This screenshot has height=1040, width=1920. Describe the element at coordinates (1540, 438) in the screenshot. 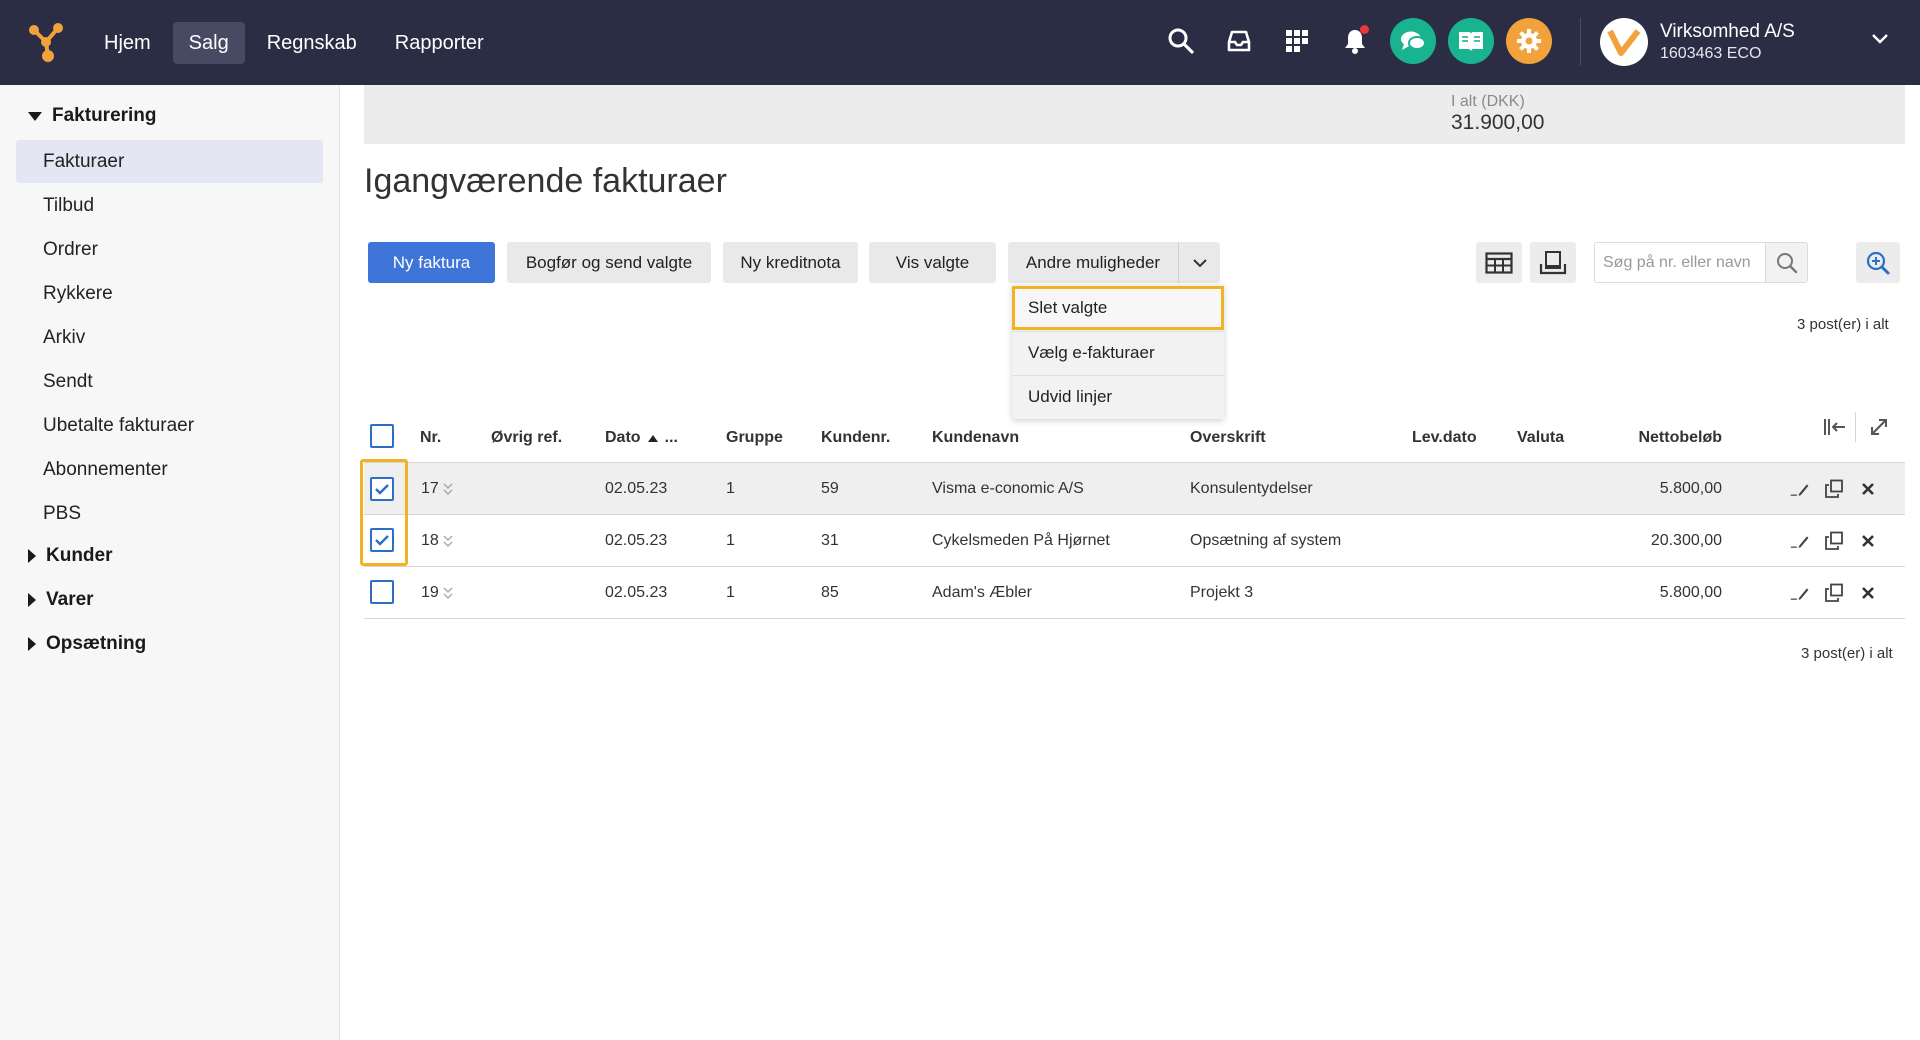

I see `column-header-currency: Valuta` at that location.